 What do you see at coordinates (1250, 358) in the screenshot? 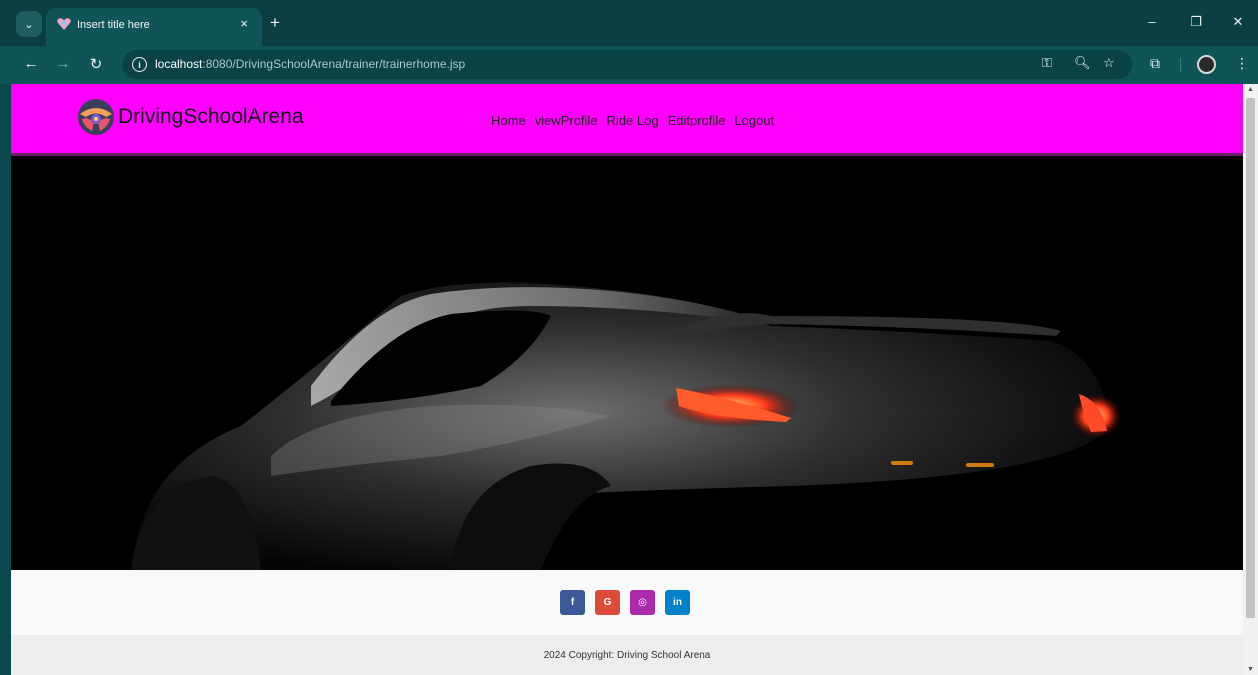
I see `scroll-thumb` at bounding box center [1250, 358].